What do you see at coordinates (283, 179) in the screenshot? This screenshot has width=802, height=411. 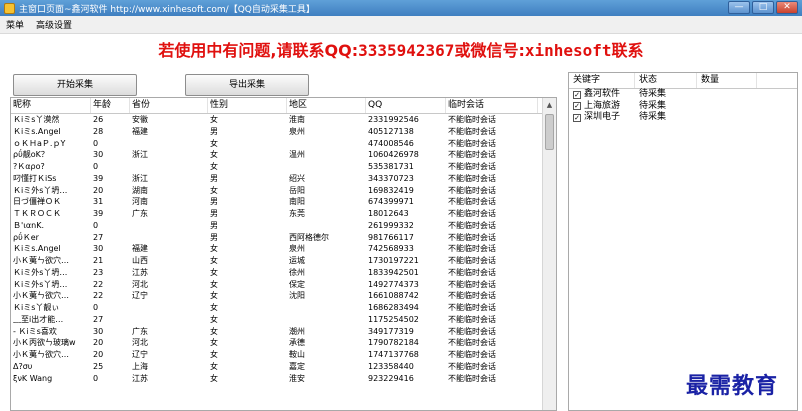 I see `table-row: 叼懂打ＫiSs 39 浙江 男 绍兴 343370723 不能临时会话` at bounding box center [283, 179].